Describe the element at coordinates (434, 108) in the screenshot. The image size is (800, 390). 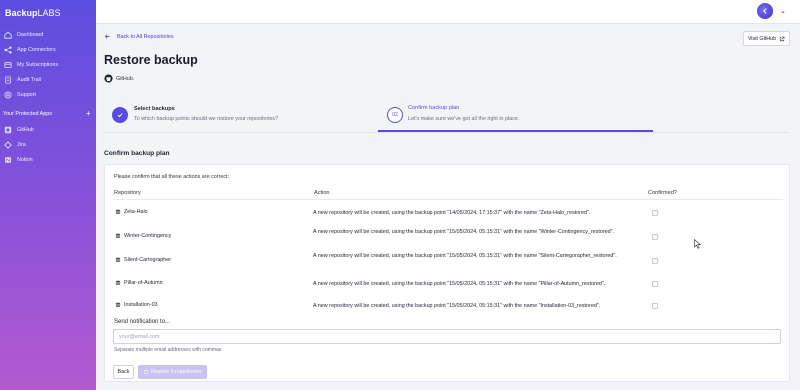
I see `step-title-confirm-plan: Confirm backup plan` at that location.